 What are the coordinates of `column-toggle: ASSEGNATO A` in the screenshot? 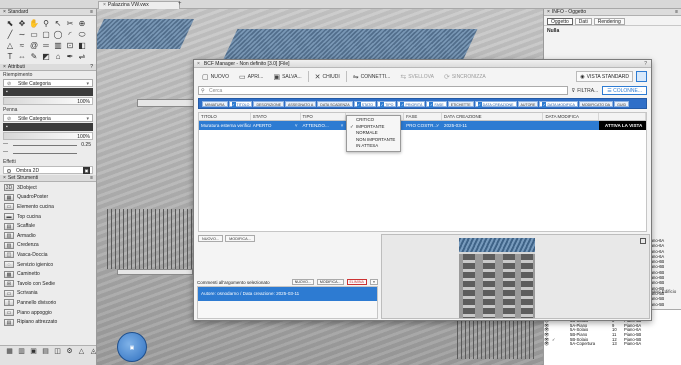 It's located at (301, 103).